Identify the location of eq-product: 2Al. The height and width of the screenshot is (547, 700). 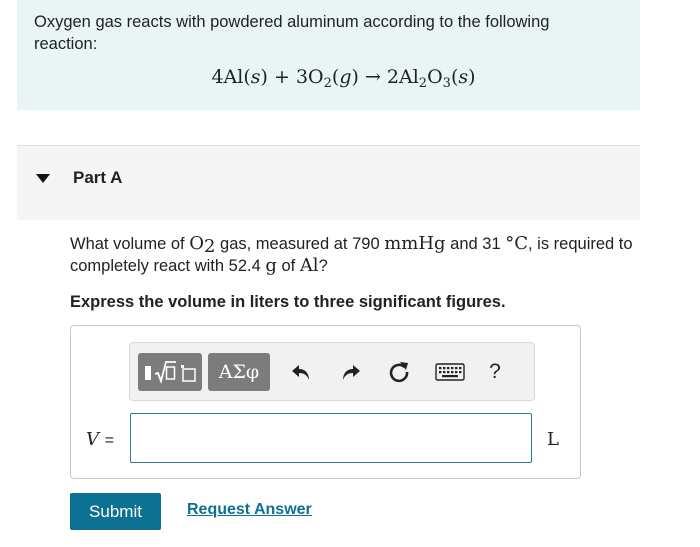
(402, 77).